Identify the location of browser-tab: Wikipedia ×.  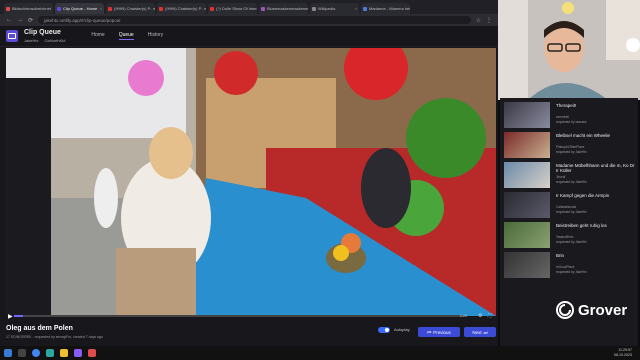
(334, 8).